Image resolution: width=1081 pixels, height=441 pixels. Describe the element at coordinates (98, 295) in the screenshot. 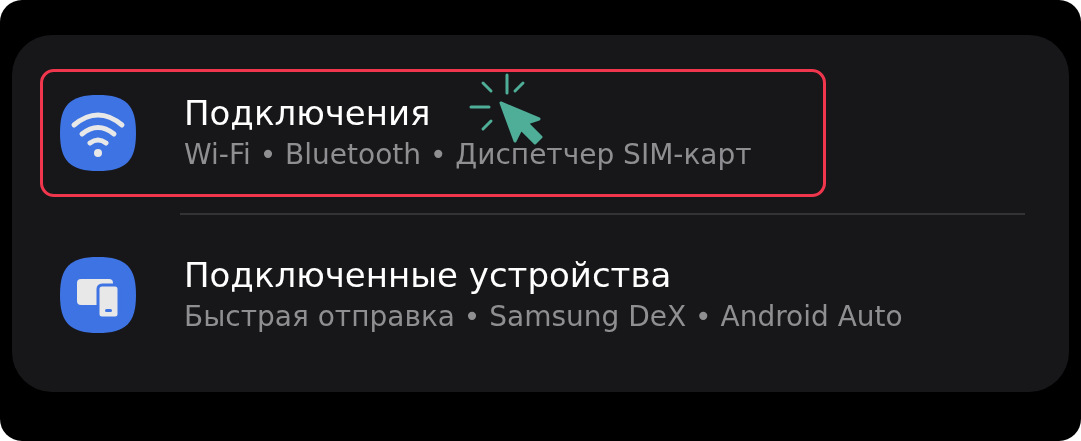

I see `devices-icon` at that location.